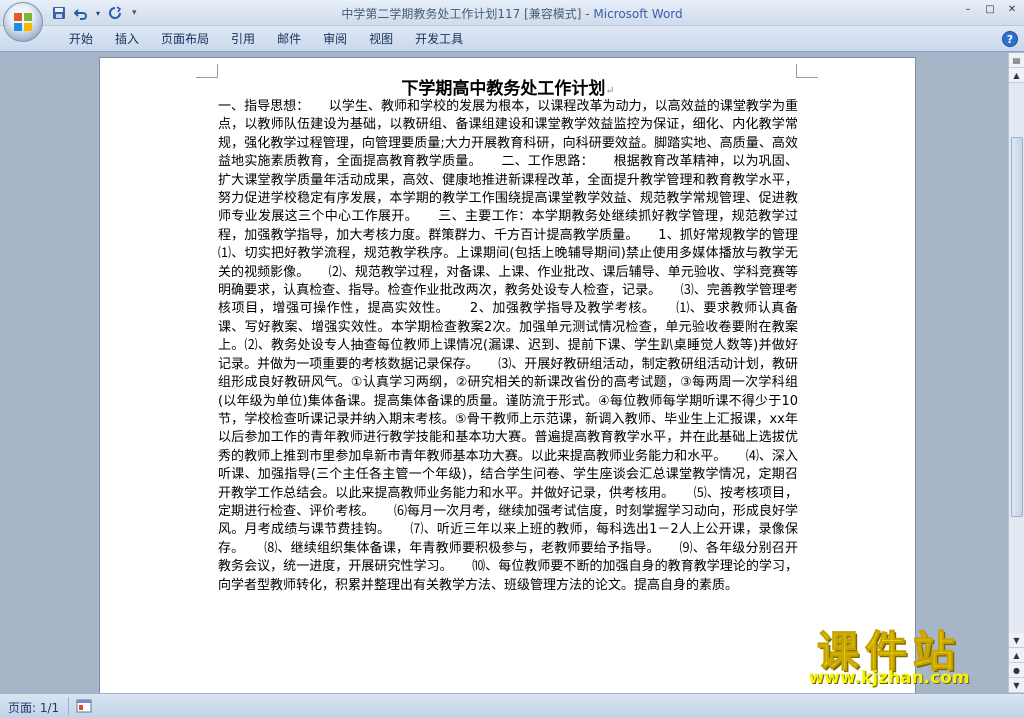 This screenshot has height=718, width=1024. Describe the element at coordinates (185, 39) in the screenshot. I see `tab-page-layout: 页面布局` at that location.